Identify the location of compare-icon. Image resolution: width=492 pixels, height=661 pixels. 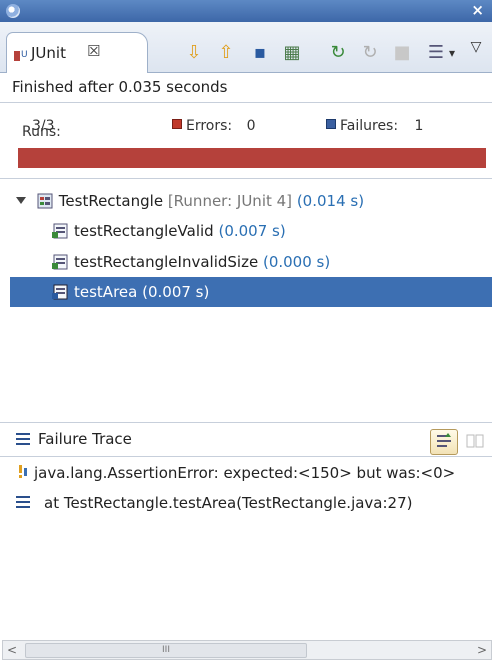
(475, 441).